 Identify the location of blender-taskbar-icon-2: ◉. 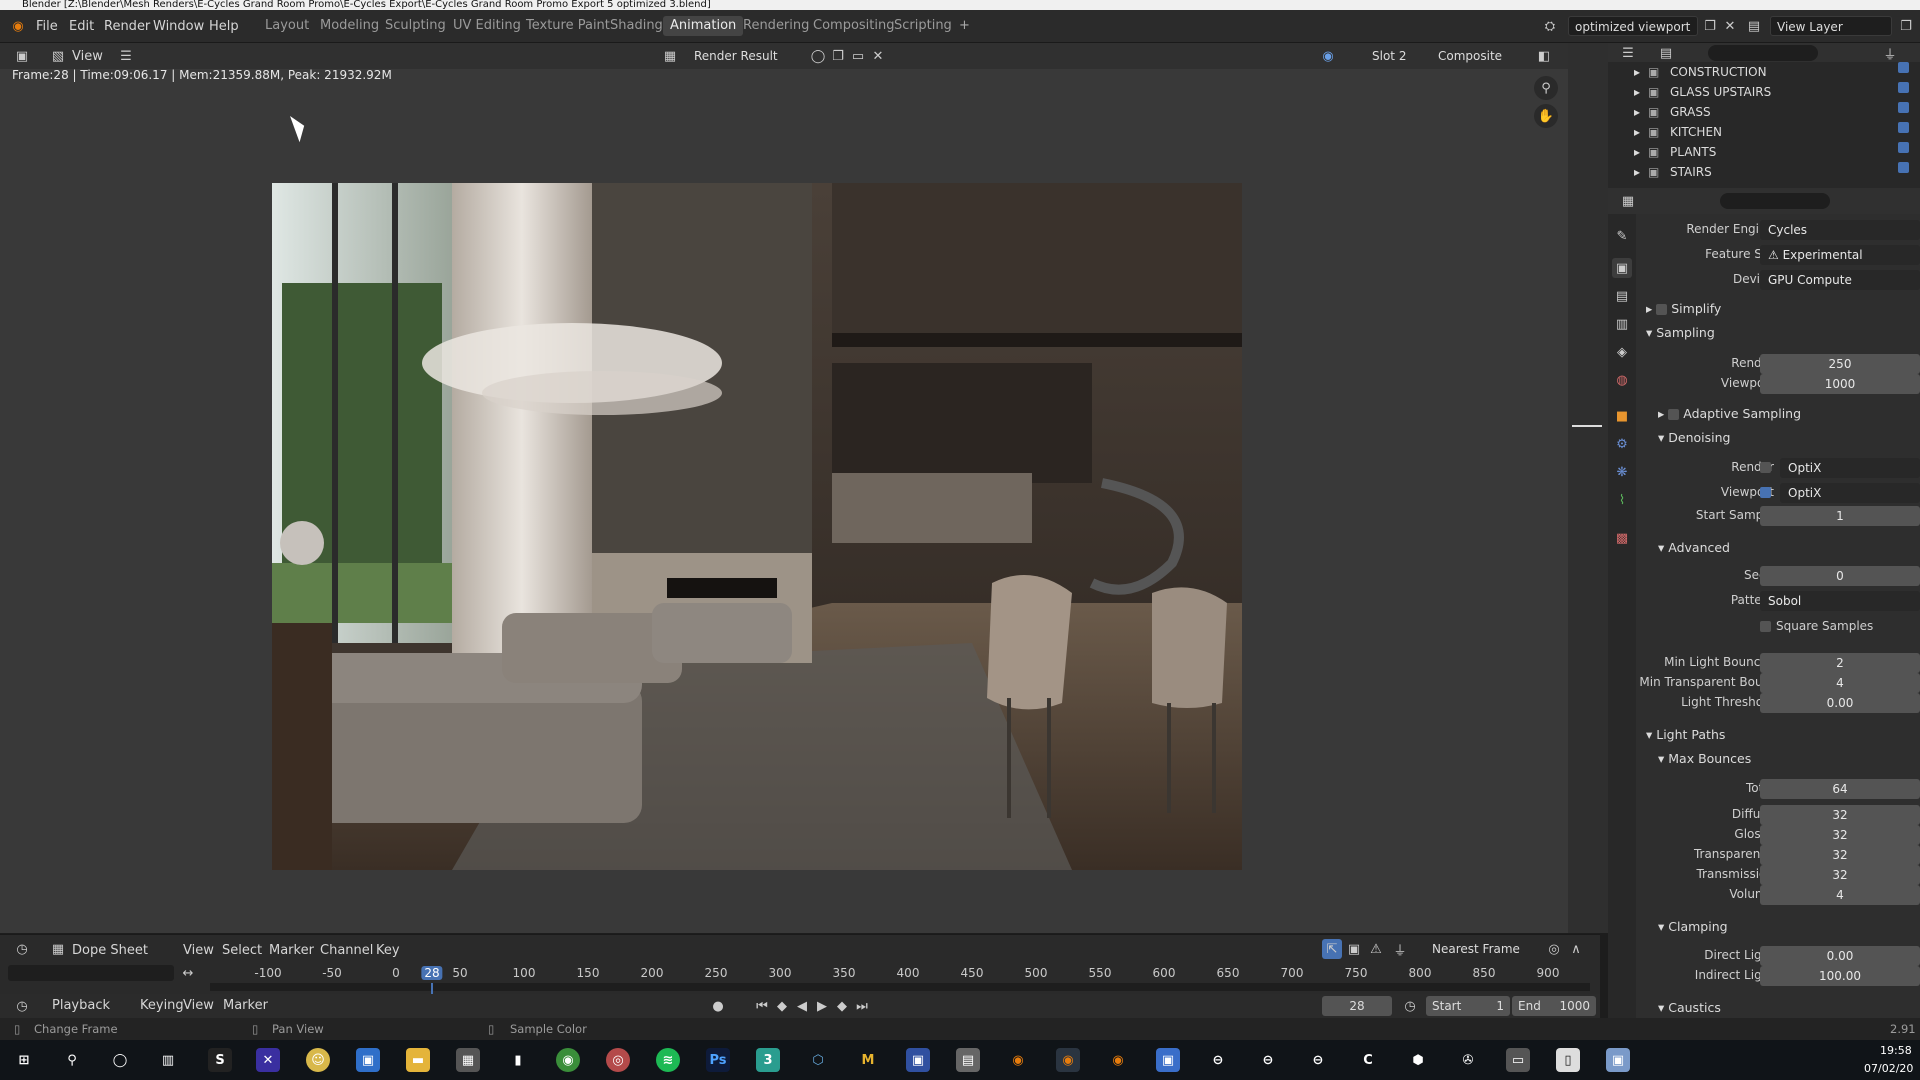
(1118, 1060).